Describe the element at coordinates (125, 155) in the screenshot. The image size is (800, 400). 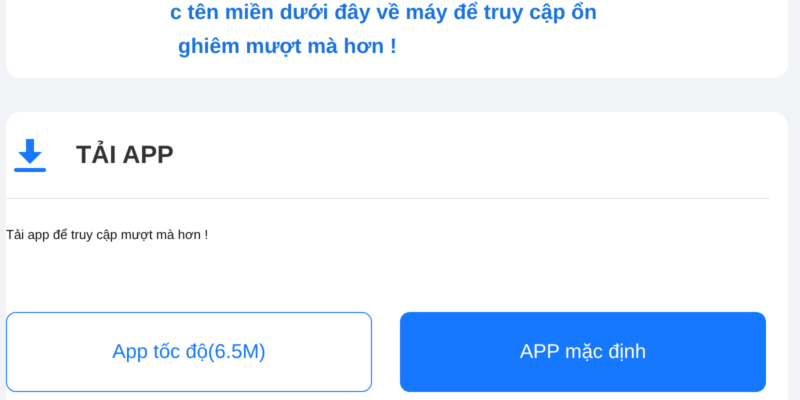
I see `section-title: TẢI APP` at that location.